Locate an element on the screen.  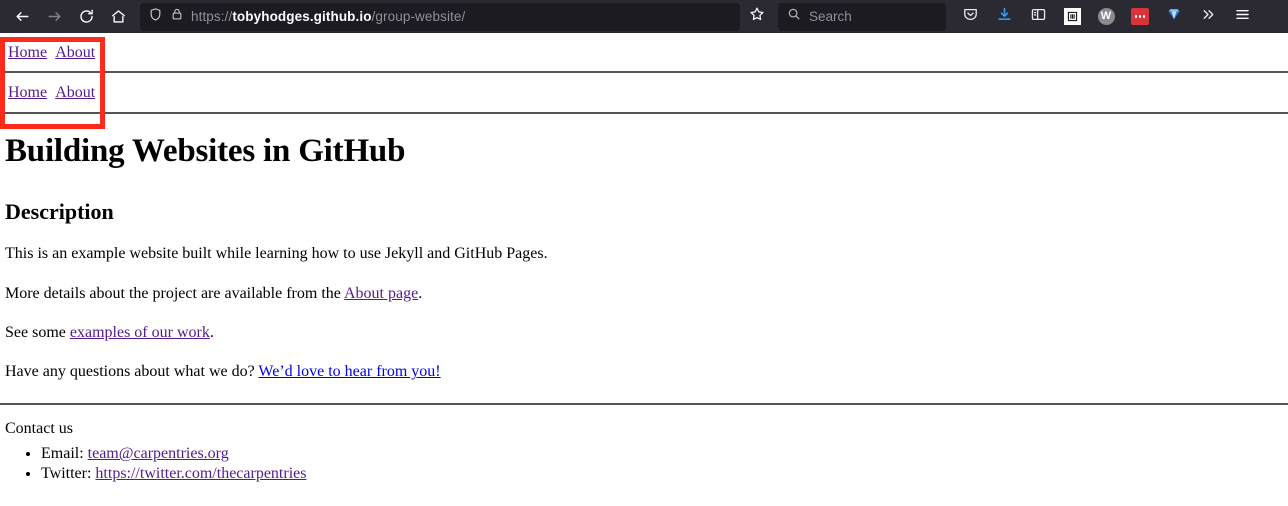
link-examples-of-our-work: examples of our work is located at coordinates (140, 332).